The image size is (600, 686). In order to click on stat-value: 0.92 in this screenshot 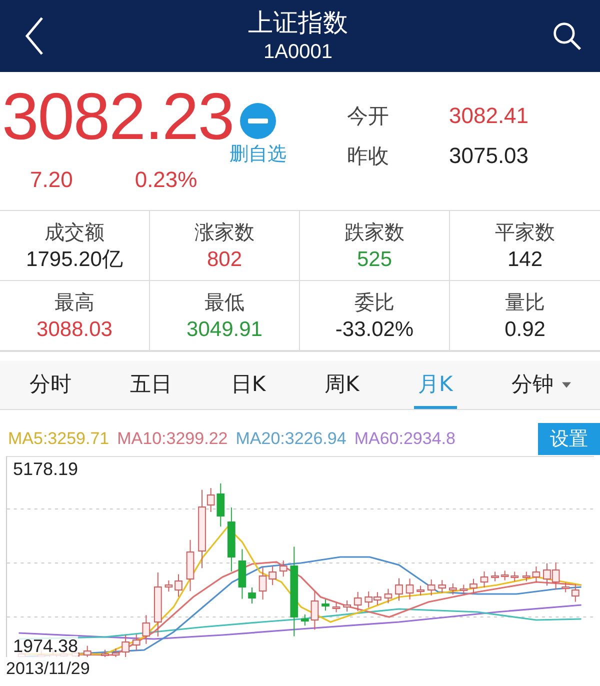, I will do `click(525, 329)`.